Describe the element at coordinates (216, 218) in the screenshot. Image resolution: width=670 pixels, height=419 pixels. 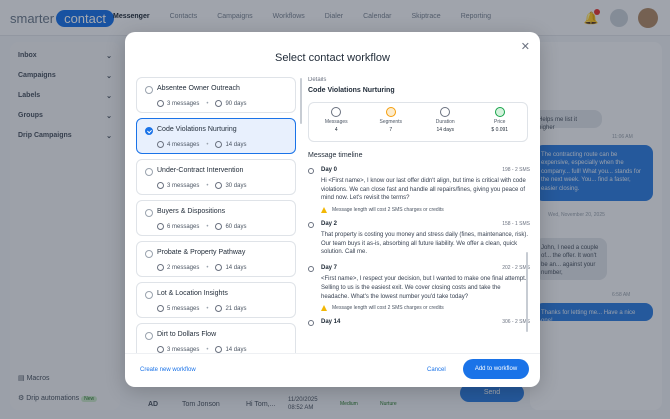
I see `workflow-item: Buyers & Dispositions 6 messages • 60 days` at that location.